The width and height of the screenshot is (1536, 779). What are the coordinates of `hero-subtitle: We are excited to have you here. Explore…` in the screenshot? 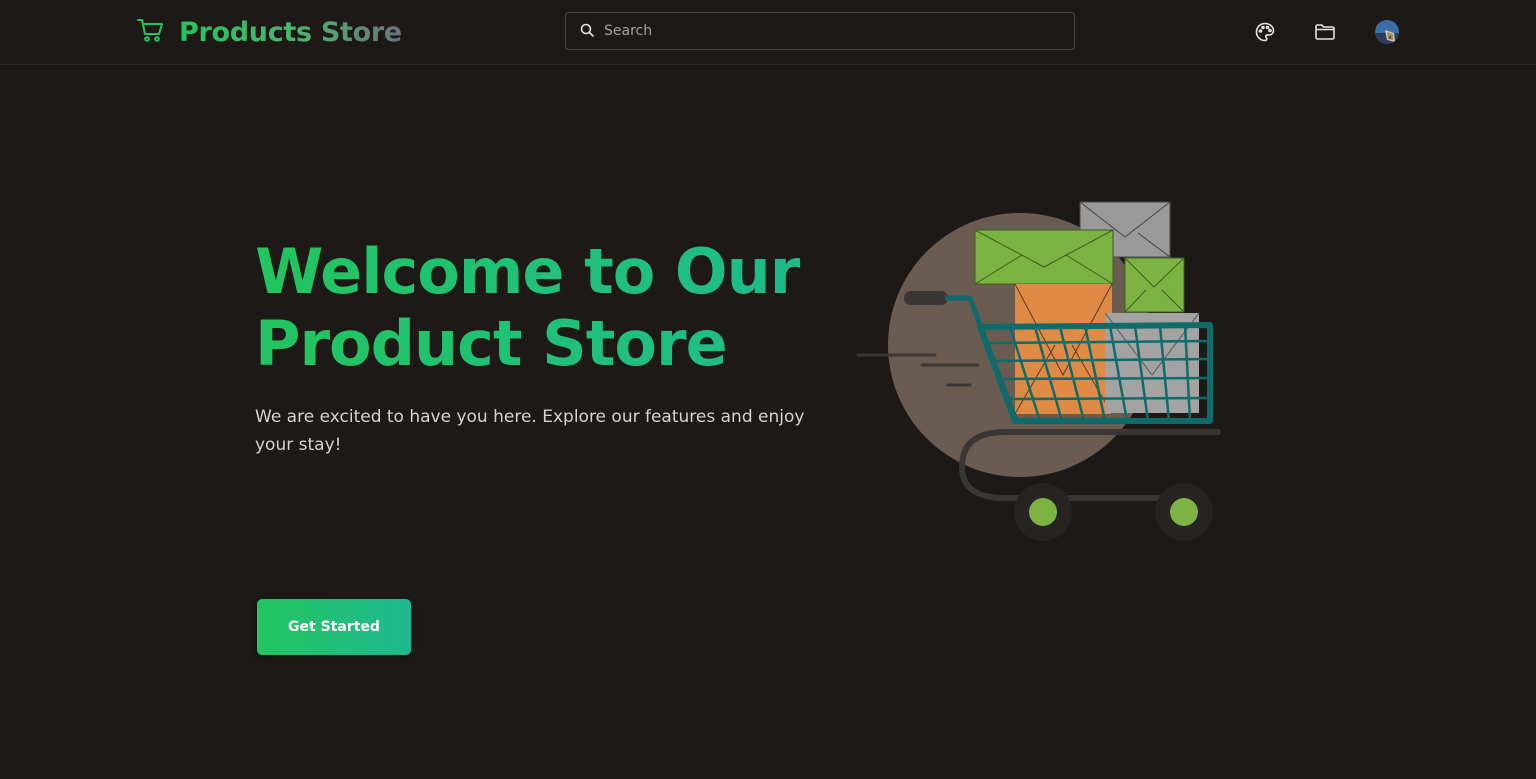 It's located at (530, 431).